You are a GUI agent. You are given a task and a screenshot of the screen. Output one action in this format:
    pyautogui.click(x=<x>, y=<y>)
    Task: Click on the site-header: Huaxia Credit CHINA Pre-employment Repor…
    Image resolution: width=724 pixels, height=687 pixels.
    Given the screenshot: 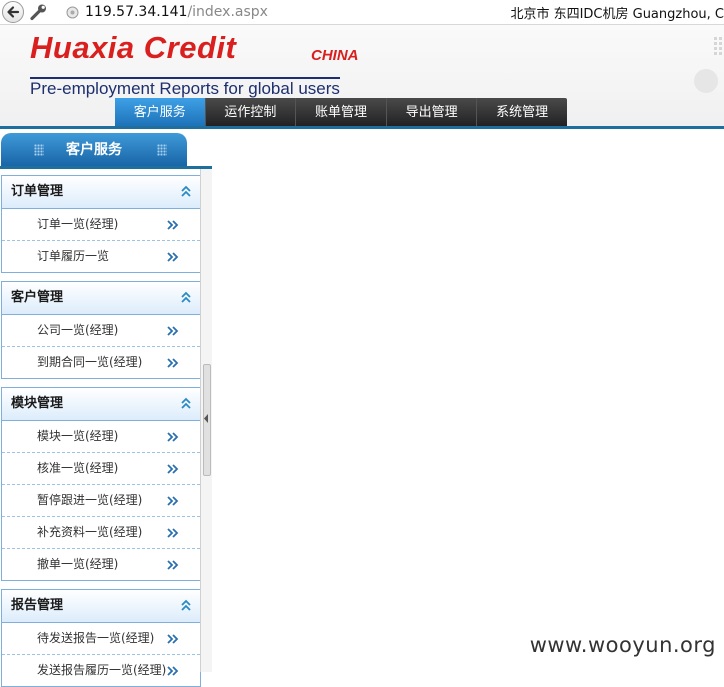 What is the action you would take?
    pyautogui.click(x=362, y=76)
    